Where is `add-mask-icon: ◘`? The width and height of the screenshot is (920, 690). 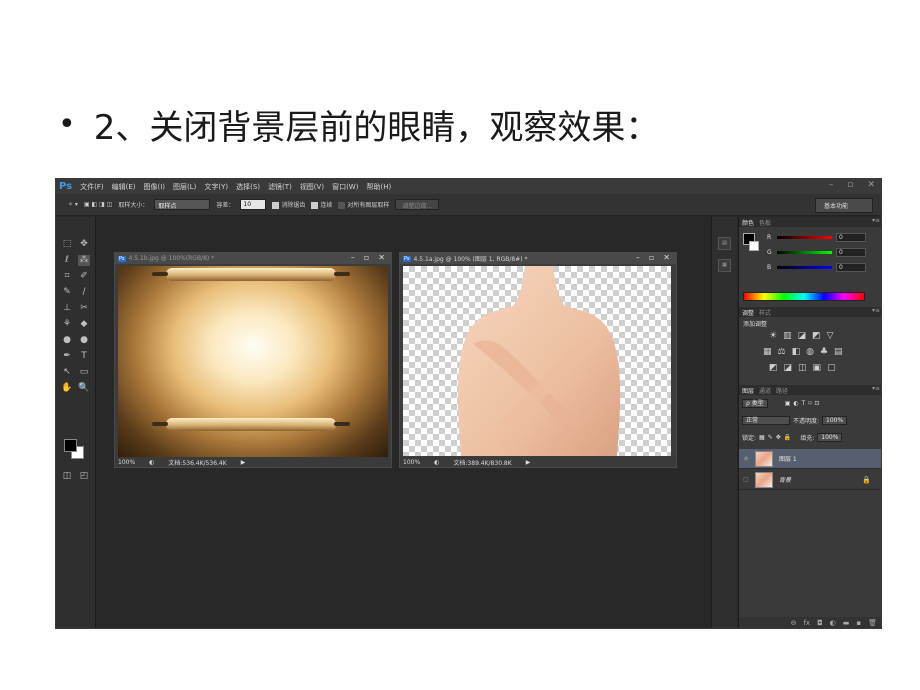 add-mask-icon: ◘ is located at coordinates (820, 623).